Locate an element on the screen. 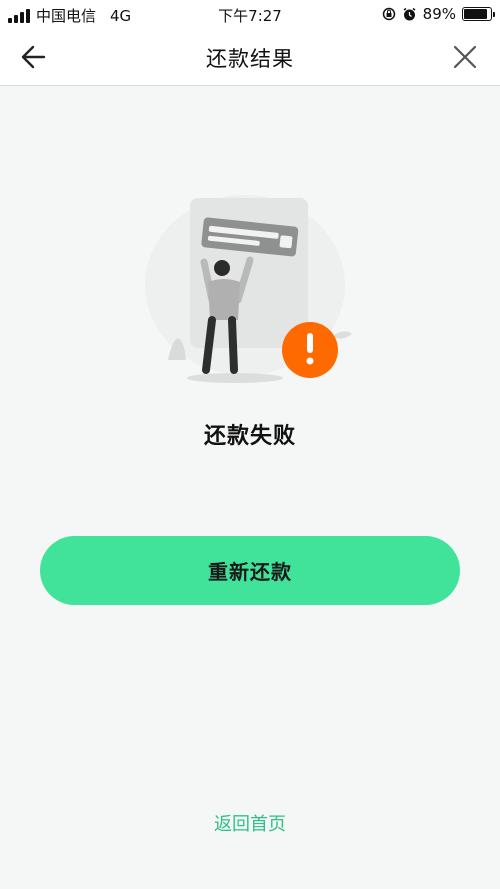 The width and height of the screenshot is (500, 889). nav-bar: 还款结果 is located at coordinates (250, 57).